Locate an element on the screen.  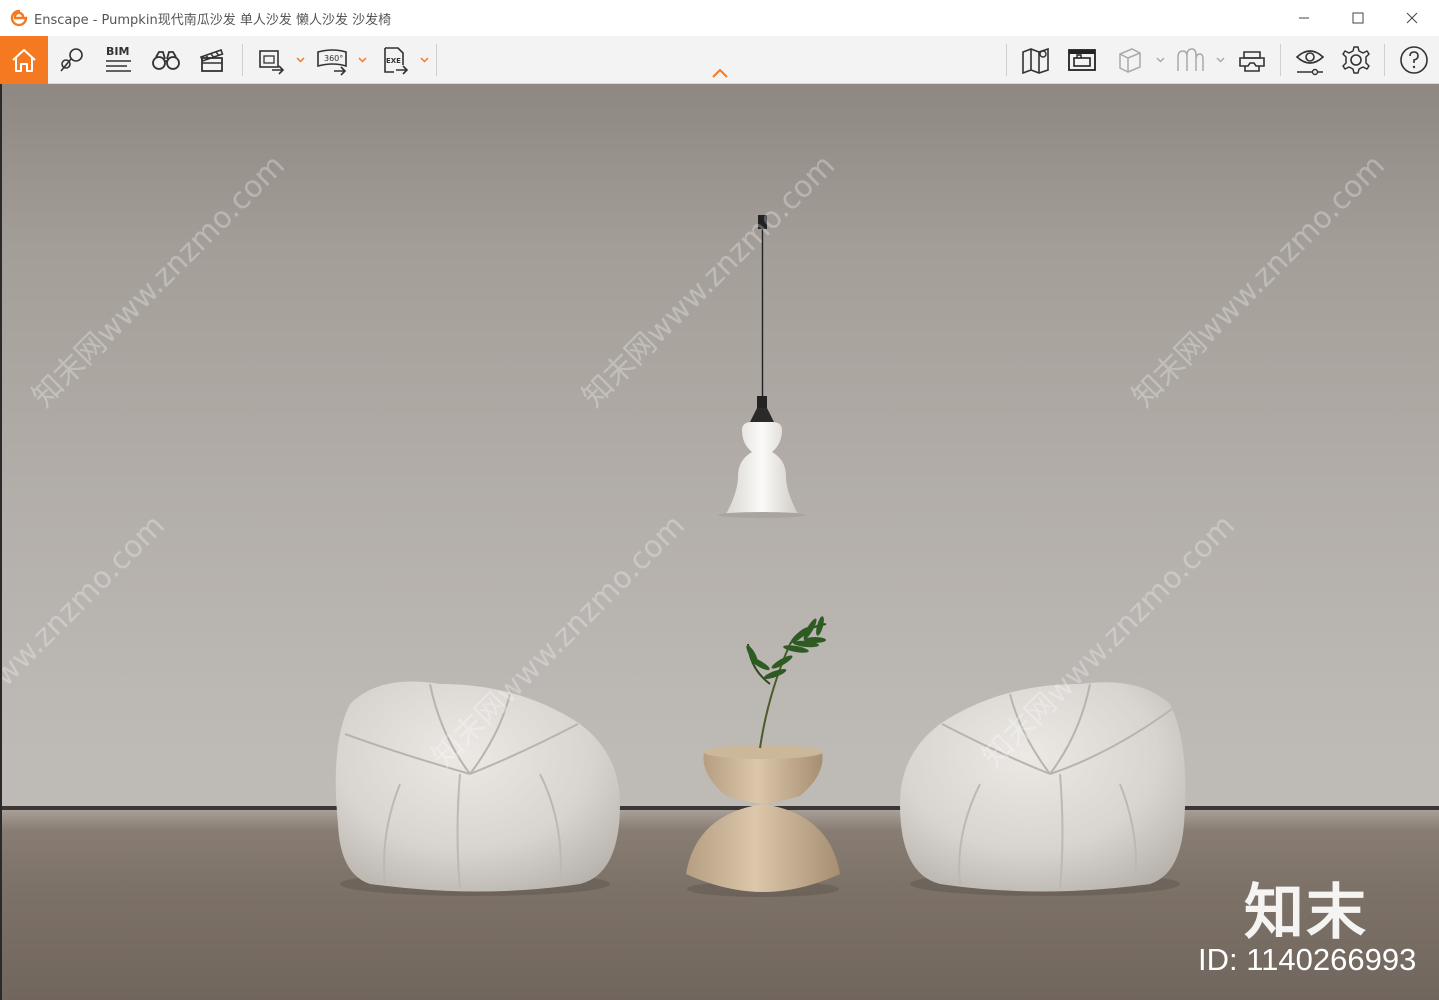
screenshot-export-icon is located at coordinates (272, 62).